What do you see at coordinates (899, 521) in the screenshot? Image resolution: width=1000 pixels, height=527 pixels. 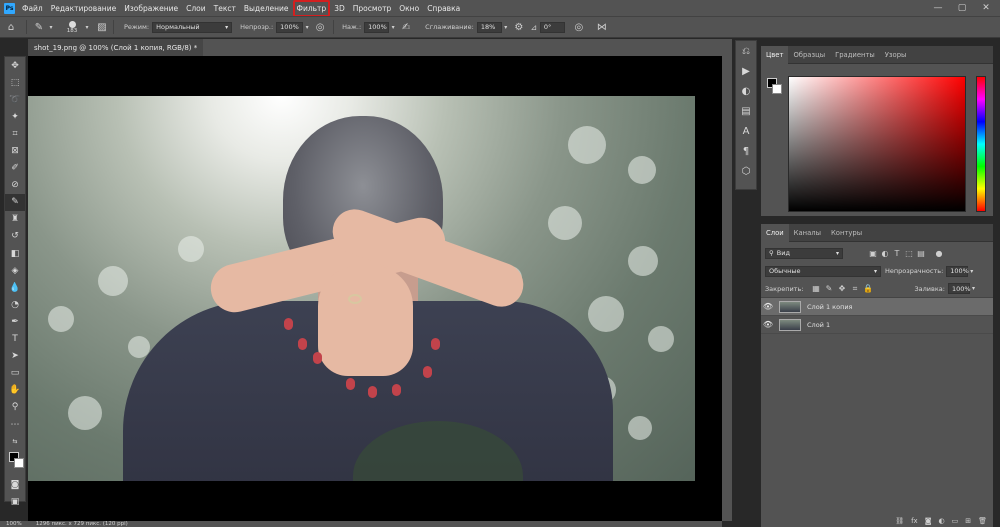 I see `link-layers-icon: ⛓` at bounding box center [899, 521].